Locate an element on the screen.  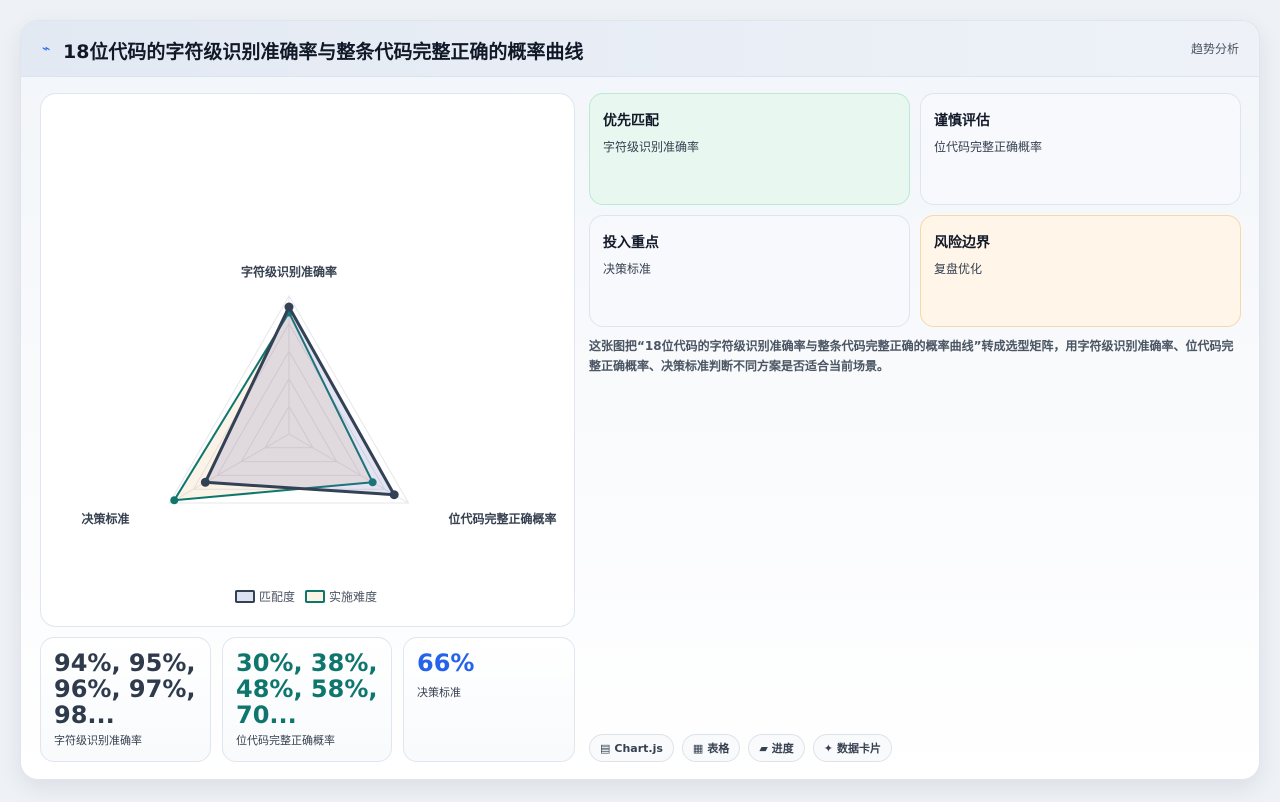
analysis-type-label: 趋势分析 is located at coordinates (1214, 49).